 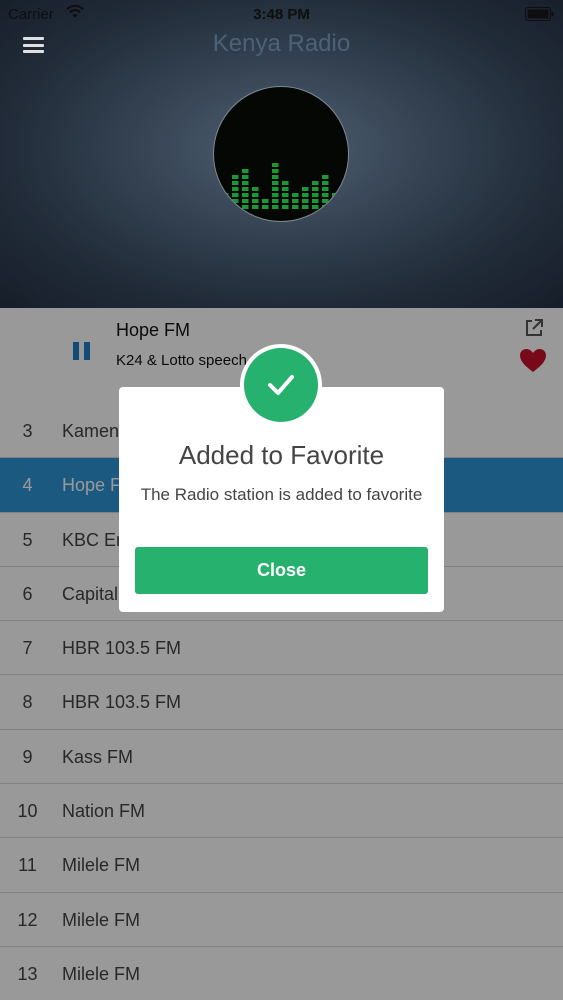 I want to click on close-button: Close, so click(x=281, y=570).